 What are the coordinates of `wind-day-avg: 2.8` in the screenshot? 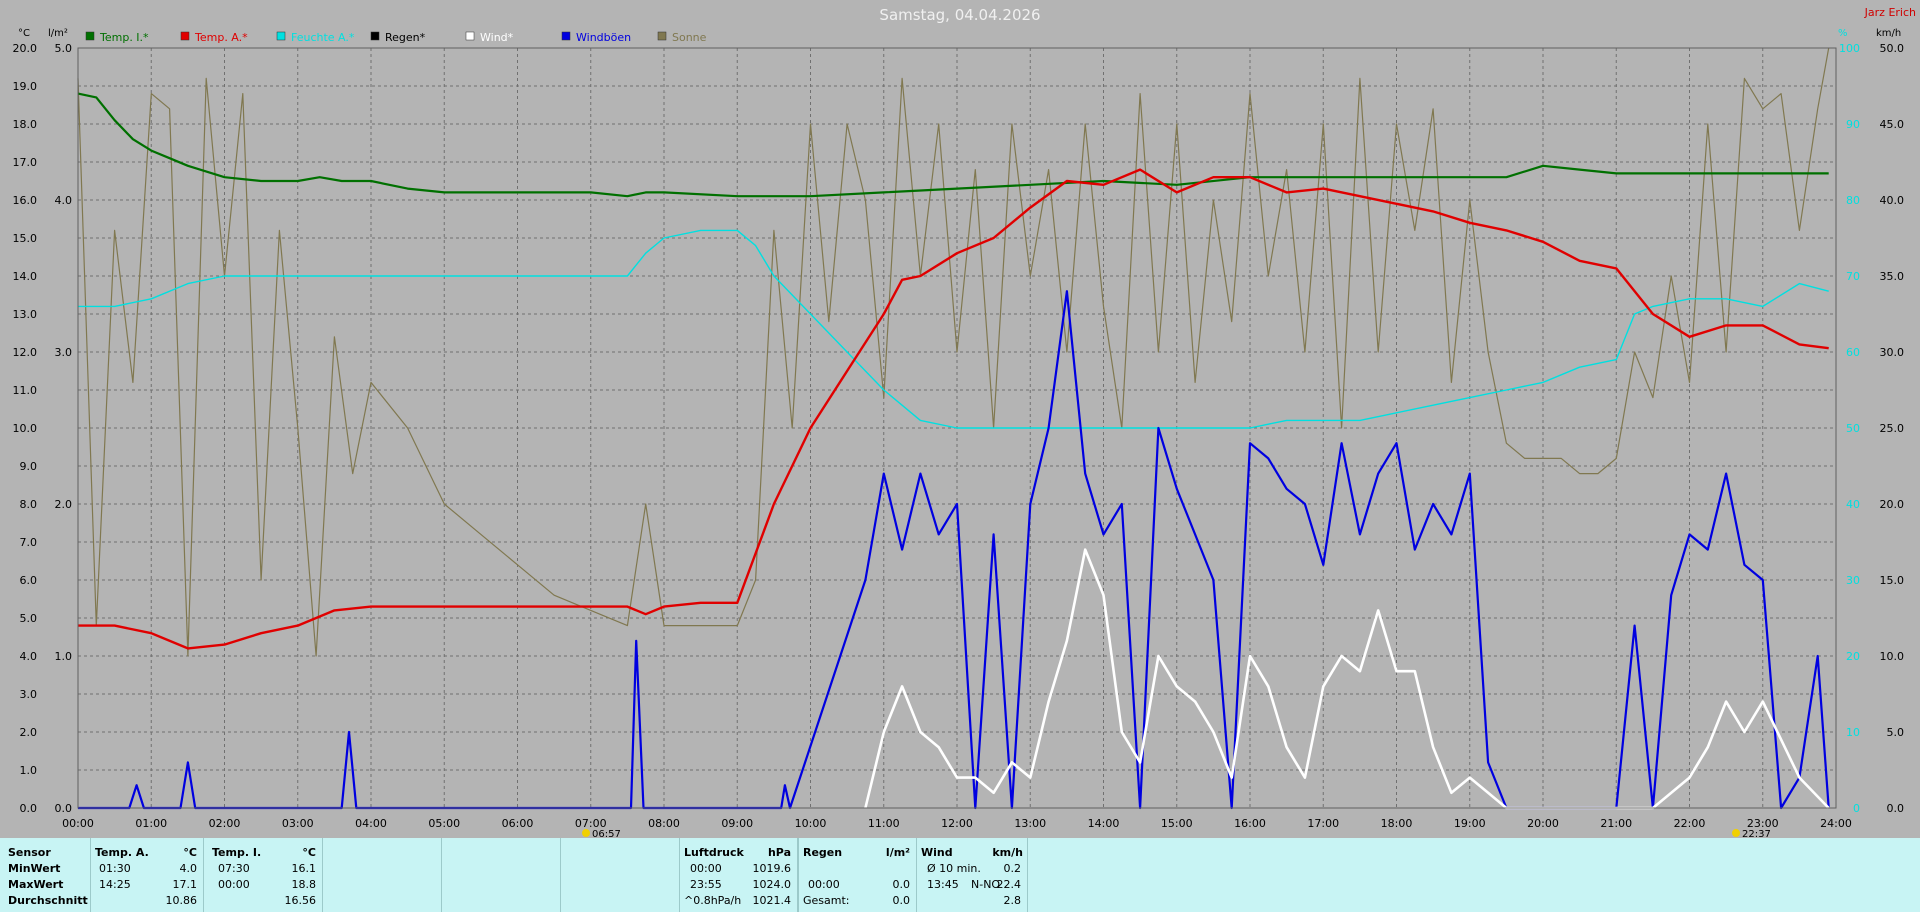 It's located at (1012, 900).